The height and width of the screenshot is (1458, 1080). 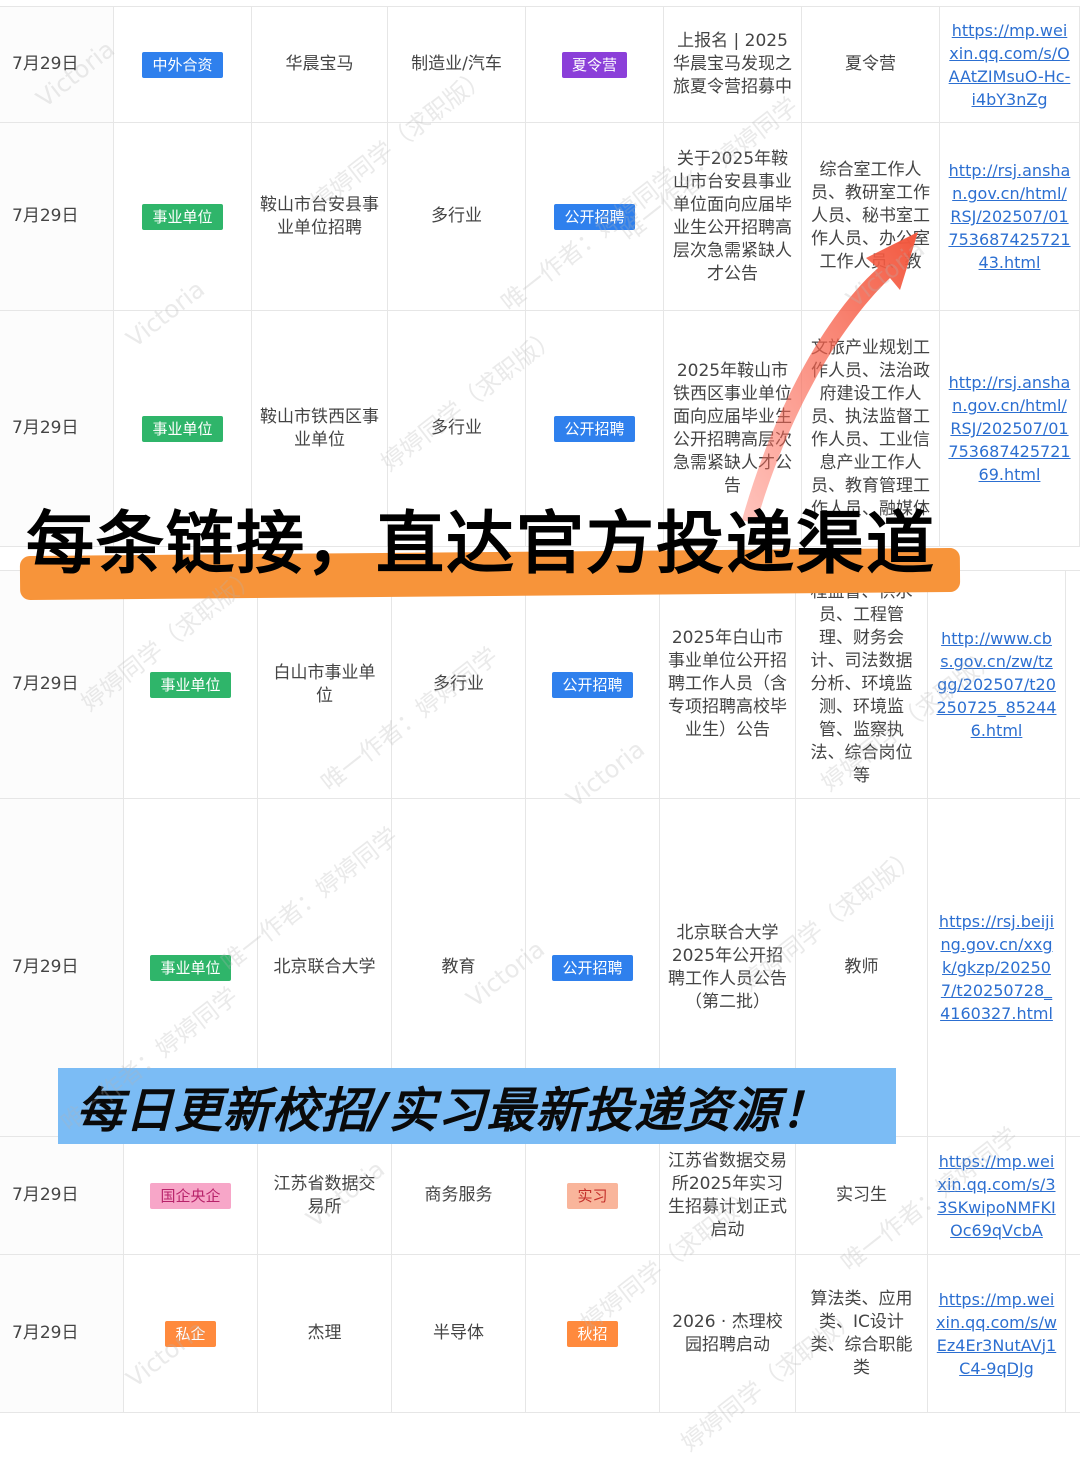 I want to click on positions-text: 实习生, so click(x=861, y=1195).